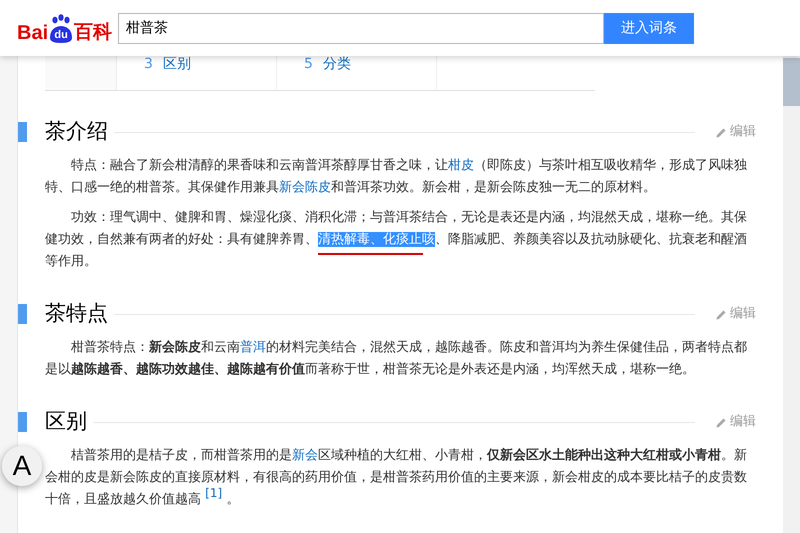 This screenshot has width=800, height=533. I want to click on link: 普洱, so click(253, 347).